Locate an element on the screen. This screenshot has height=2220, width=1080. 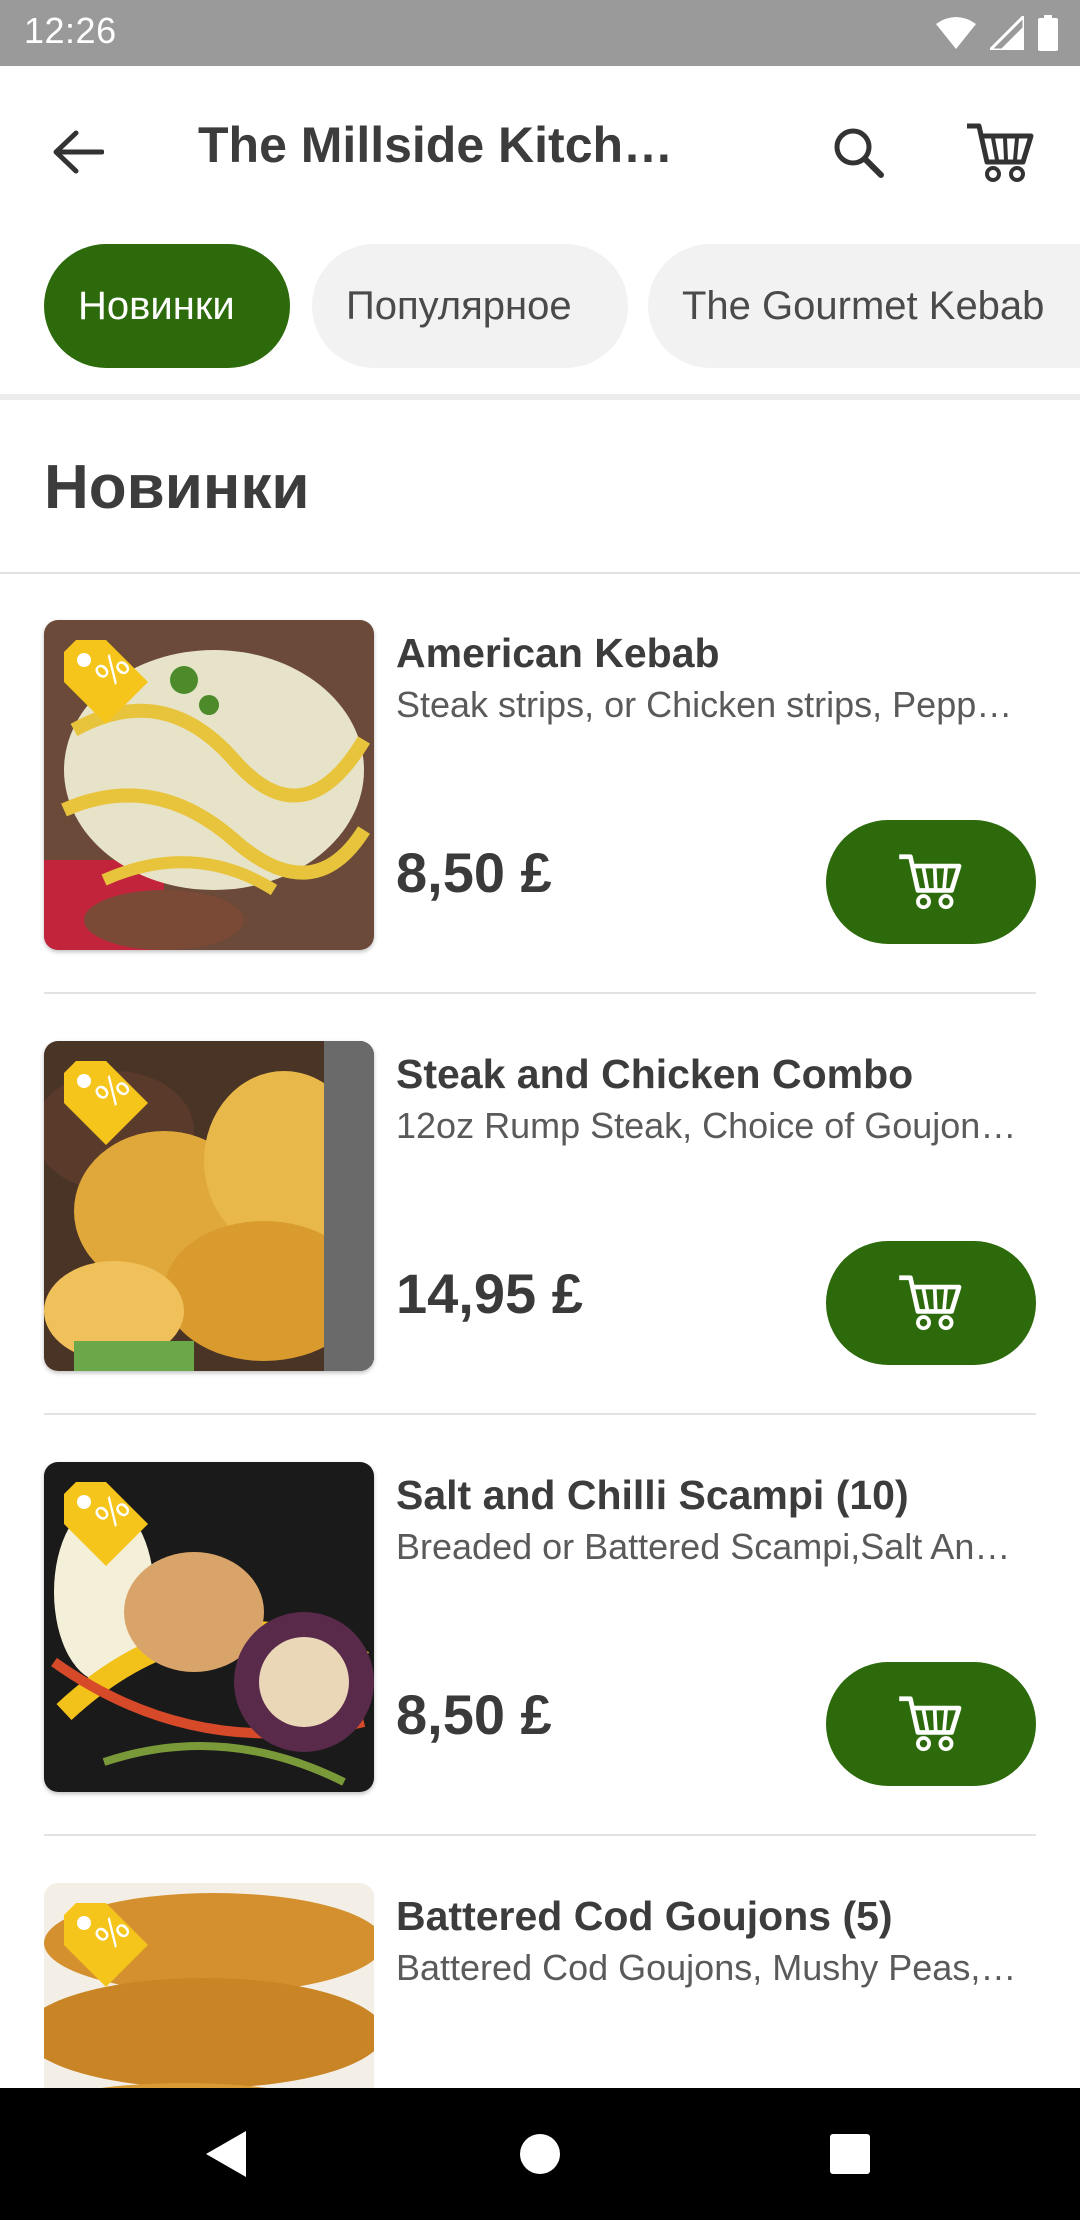
status-icons is located at coordinates (997, 33).